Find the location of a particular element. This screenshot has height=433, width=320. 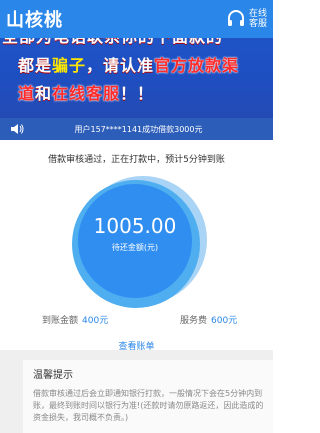

service-fee: 服务费 600元 is located at coordinates (208, 319).